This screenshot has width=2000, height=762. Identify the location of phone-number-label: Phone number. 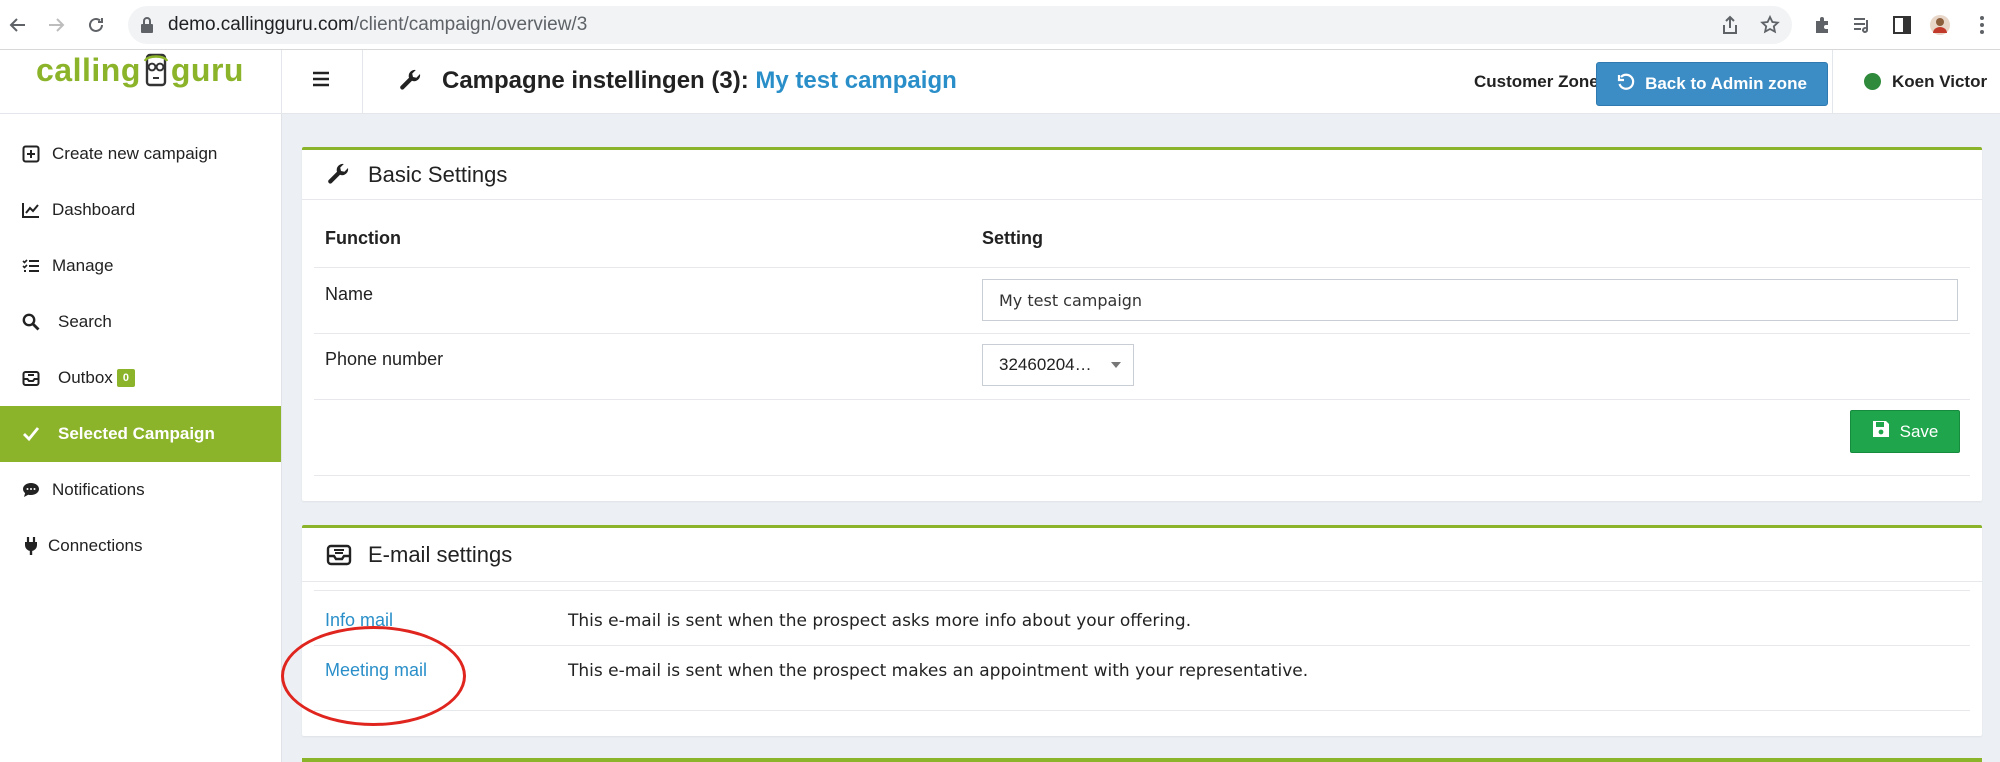
(384, 359).